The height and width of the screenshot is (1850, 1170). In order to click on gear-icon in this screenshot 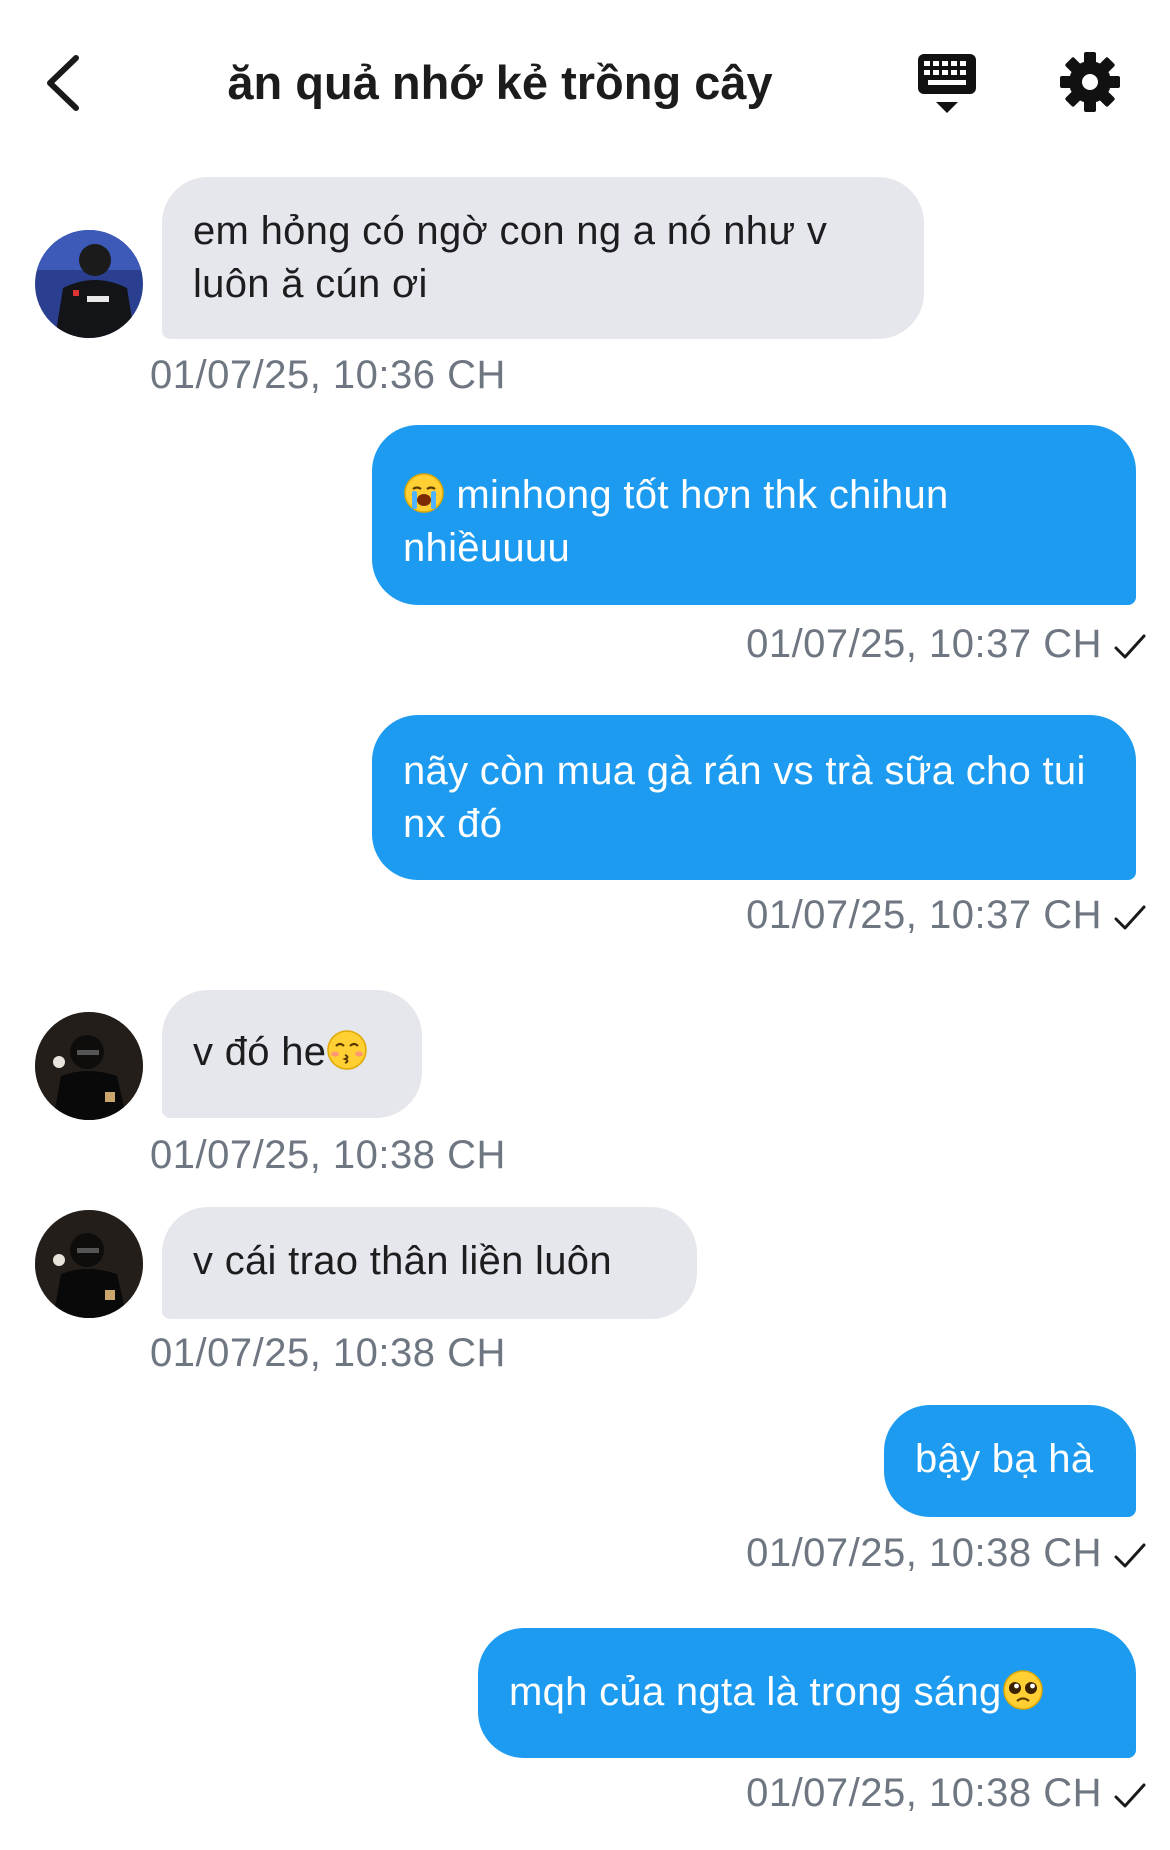, I will do `click(1090, 82)`.